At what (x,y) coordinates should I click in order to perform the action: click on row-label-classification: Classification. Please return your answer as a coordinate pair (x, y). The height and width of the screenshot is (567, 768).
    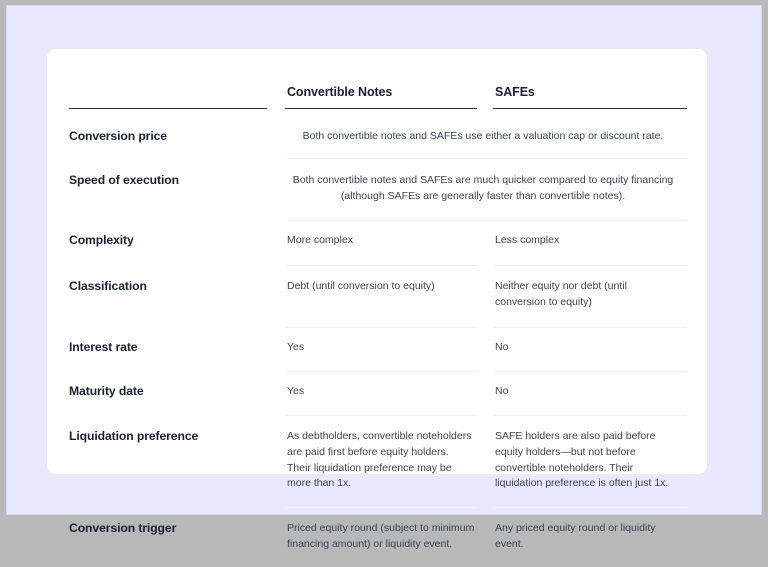
    Looking at the image, I should click on (108, 285).